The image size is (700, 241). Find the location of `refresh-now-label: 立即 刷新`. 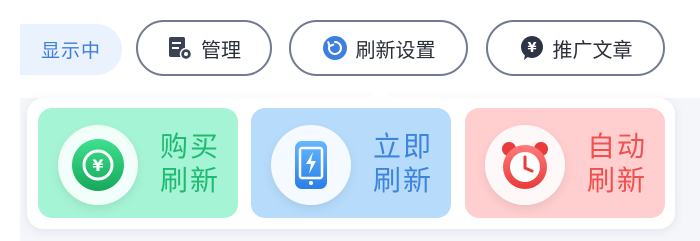

refresh-now-label: 立即 刷新 is located at coordinates (403, 164).